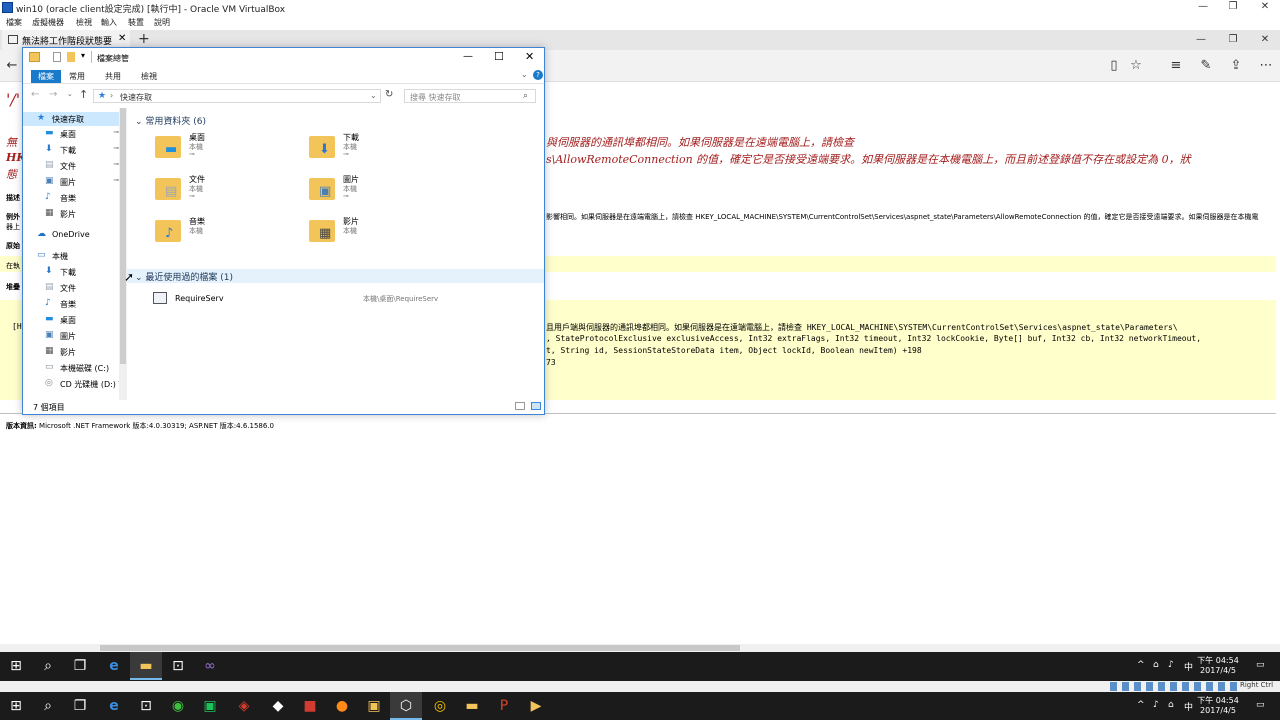 This screenshot has width=1280, height=720. Describe the element at coordinates (342, 706) in the screenshot. I see `firefox-icon: ●` at that location.